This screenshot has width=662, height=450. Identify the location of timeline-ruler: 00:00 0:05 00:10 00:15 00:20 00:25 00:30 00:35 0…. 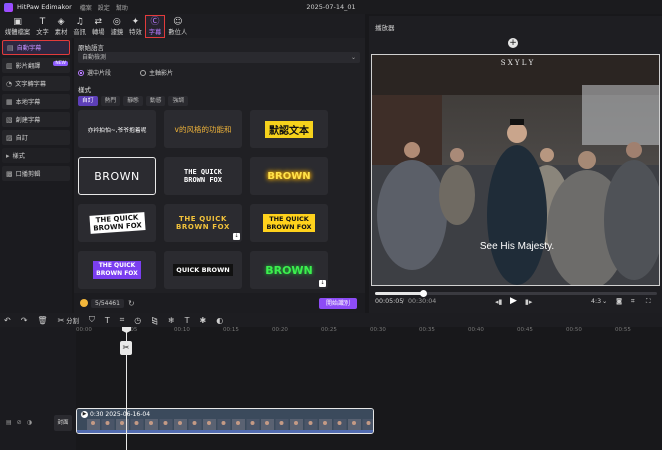
(369, 333).